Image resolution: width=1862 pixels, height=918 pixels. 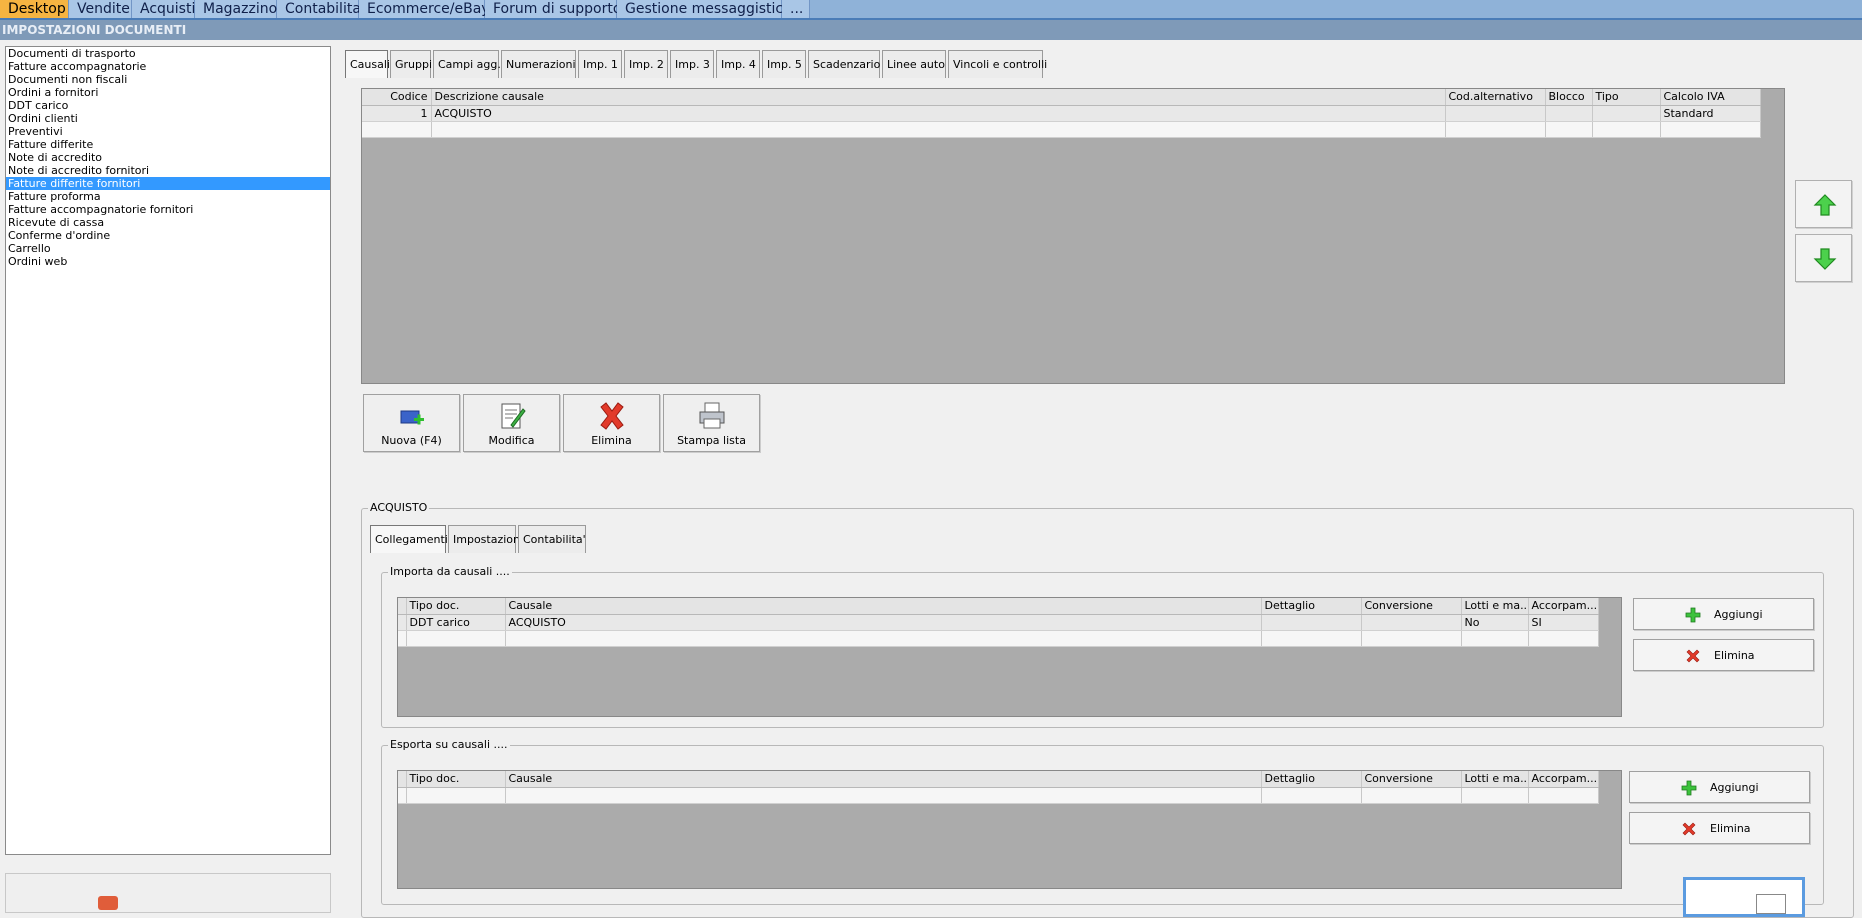 What do you see at coordinates (1771, 904) in the screenshot?
I see `bottom-right-field` at bounding box center [1771, 904].